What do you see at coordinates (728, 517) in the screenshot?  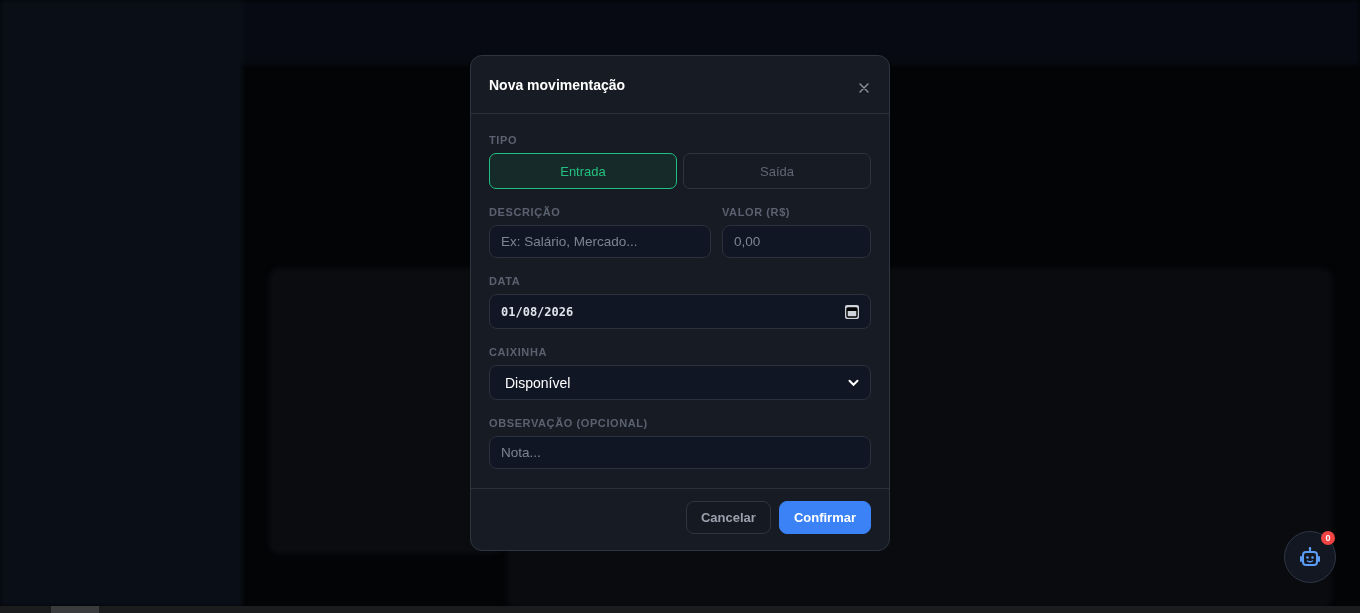 I see `cancel-button: Cancelar` at bounding box center [728, 517].